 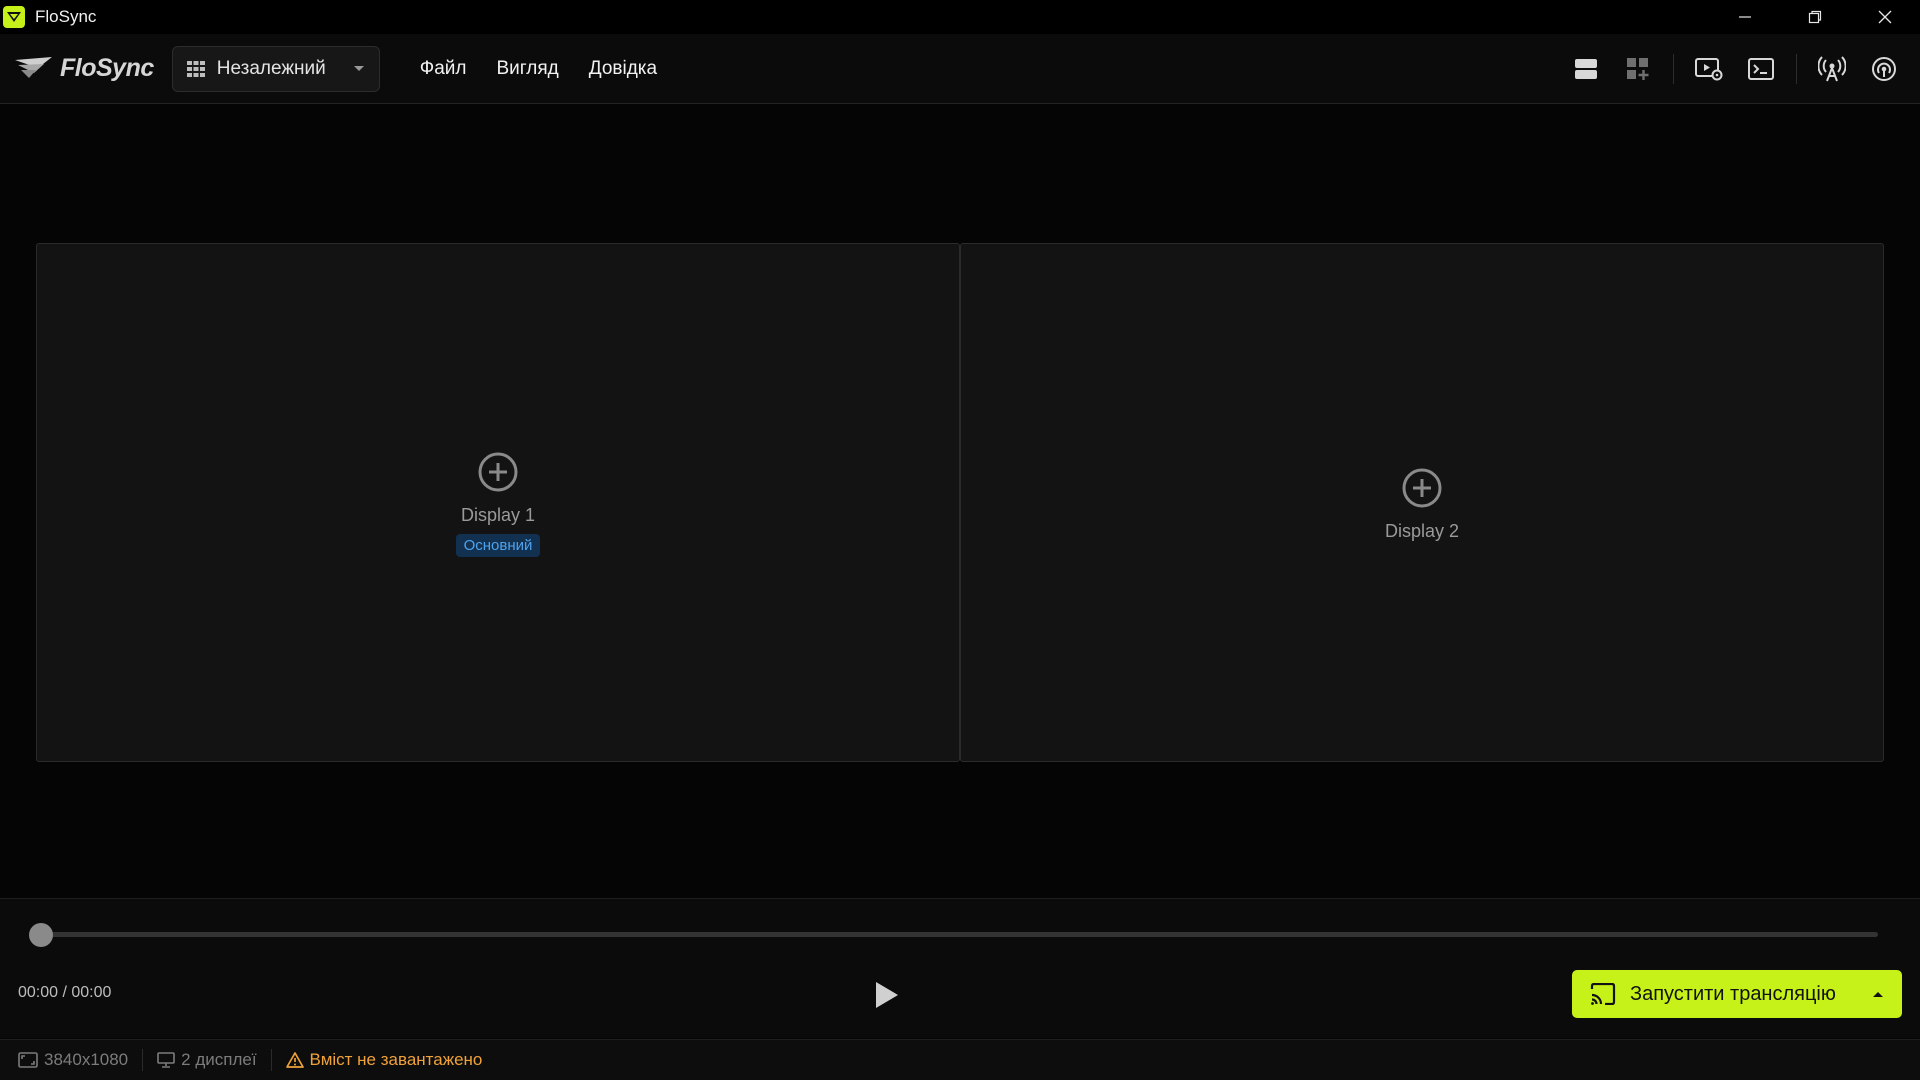 What do you see at coordinates (65, 992) in the screenshot?
I see `time-readout: 00:00 / 00:00` at bounding box center [65, 992].